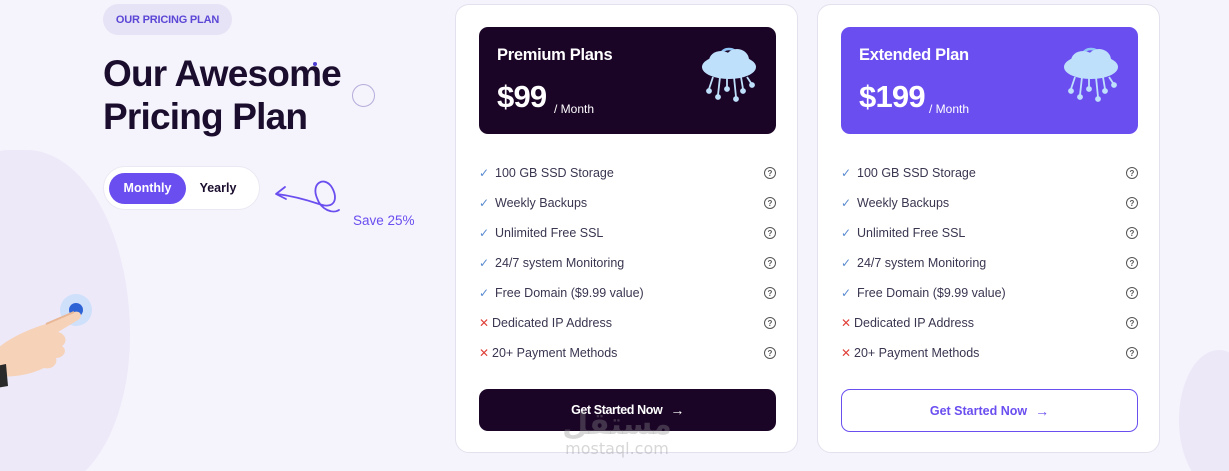 This screenshot has width=1229, height=471. What do you see at coordinates (147, 188) in the screenshot?
I see `toggle-monthly-button: Monthly` at bounding box center [147, 188].